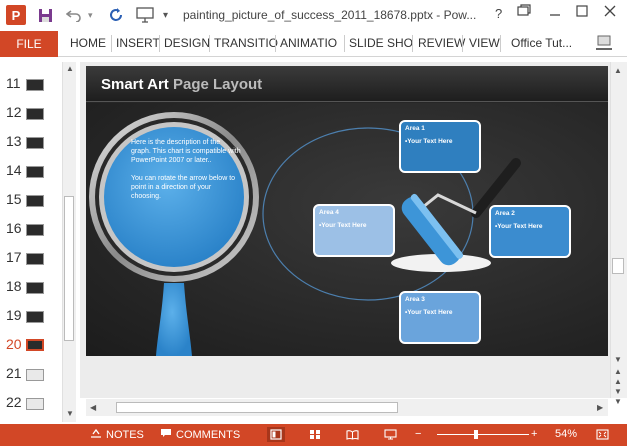  What do you see at coordinates (165, 15) in the screenshot?
I see `customize-icon: ▾` at bounding box center [165, 15].